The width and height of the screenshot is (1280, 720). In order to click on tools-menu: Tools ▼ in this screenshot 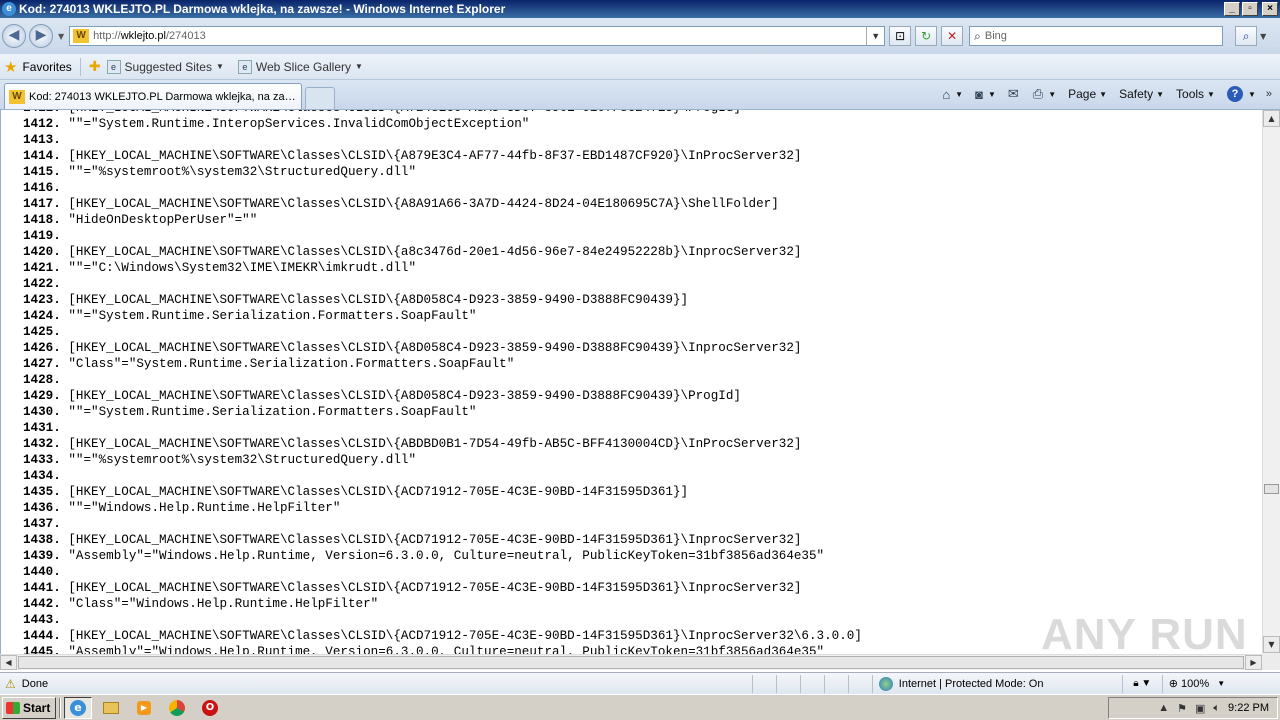, I will do `click(1195, 94)`.